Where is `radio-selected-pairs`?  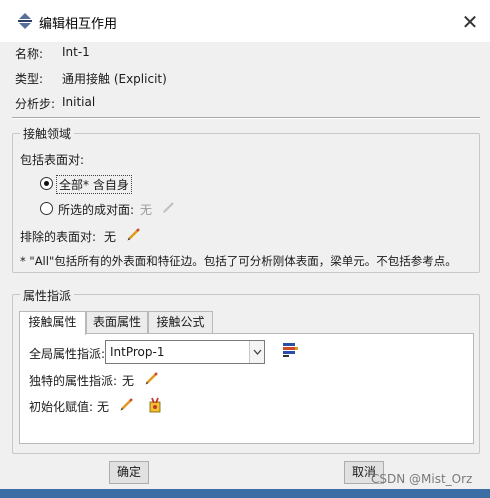 radio-selected-pairs is located at coordinates (46, 208).